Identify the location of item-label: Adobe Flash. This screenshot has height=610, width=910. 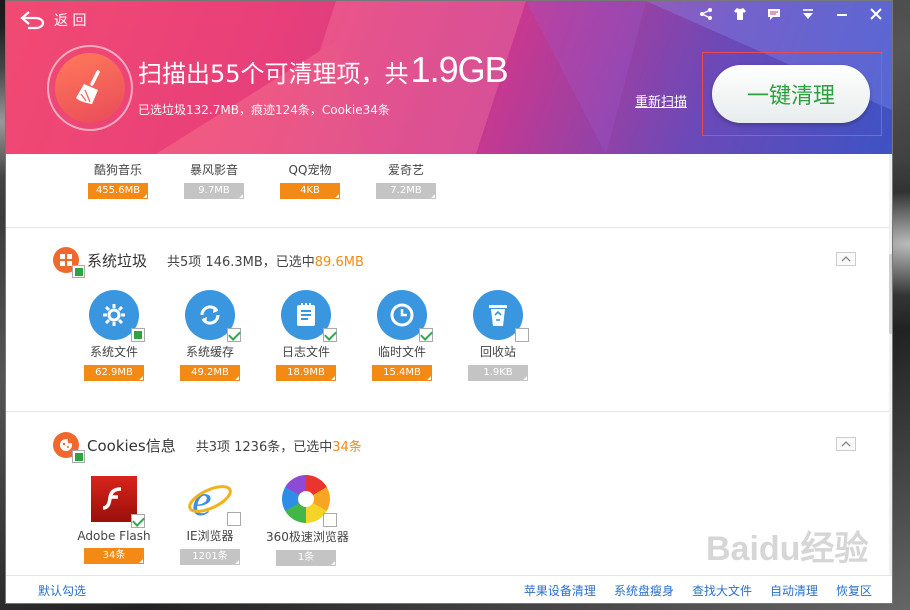
(114, 536).